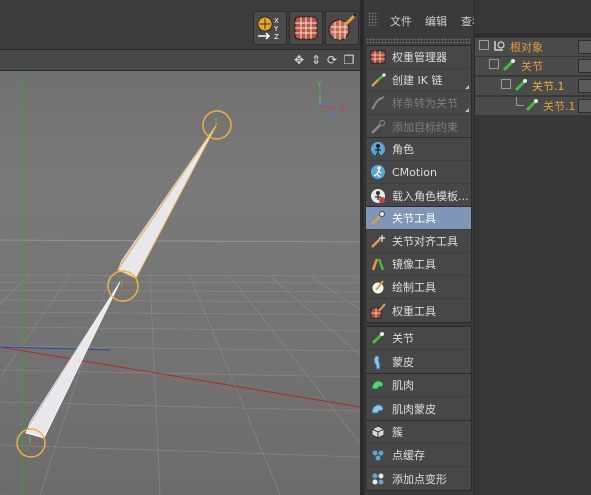  What do you see at coordinates (418, 385) in the screenshot?
I see `tool-button: 肌肉` at bounding box center [418, 385].